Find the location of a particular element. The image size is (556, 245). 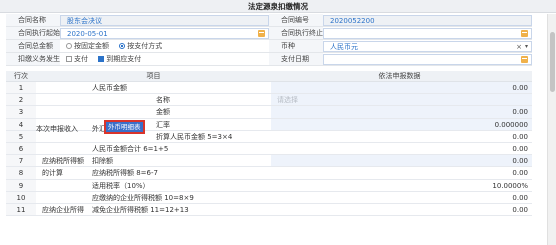

row-item-label: 扣除额 is located at coordinates (102, 161).